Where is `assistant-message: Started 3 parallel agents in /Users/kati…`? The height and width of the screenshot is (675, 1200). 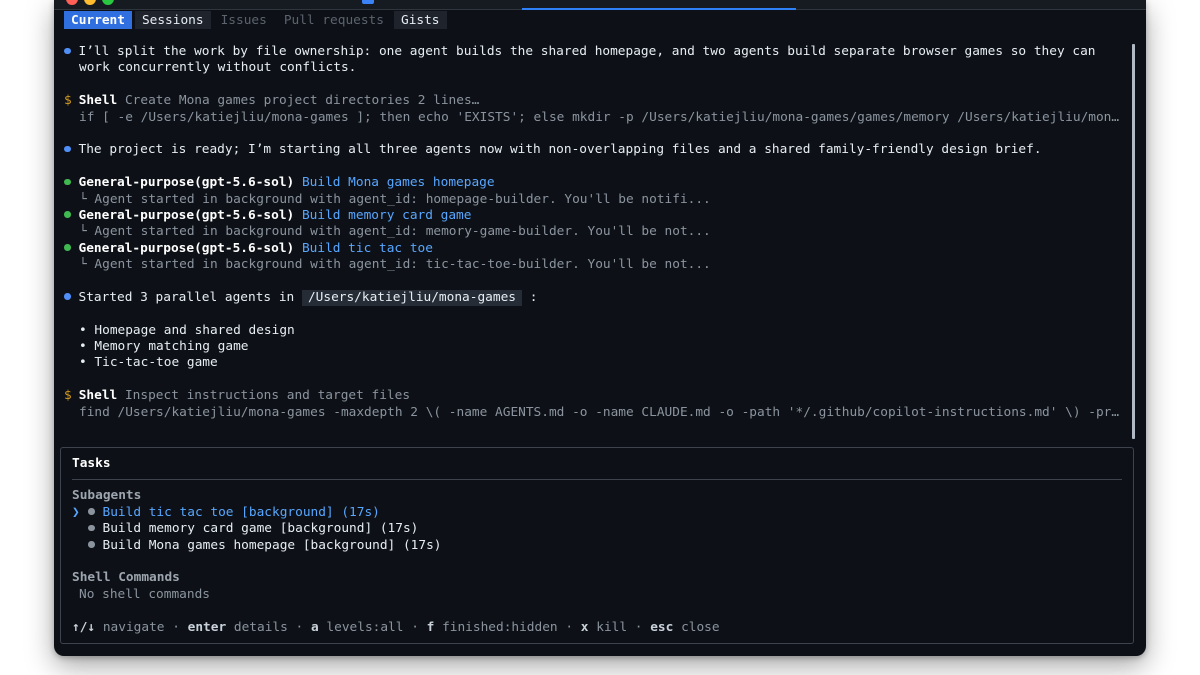 assistant-message: Started 3 parallel agents in /Users/kati… is located at coordinates (595, 297).